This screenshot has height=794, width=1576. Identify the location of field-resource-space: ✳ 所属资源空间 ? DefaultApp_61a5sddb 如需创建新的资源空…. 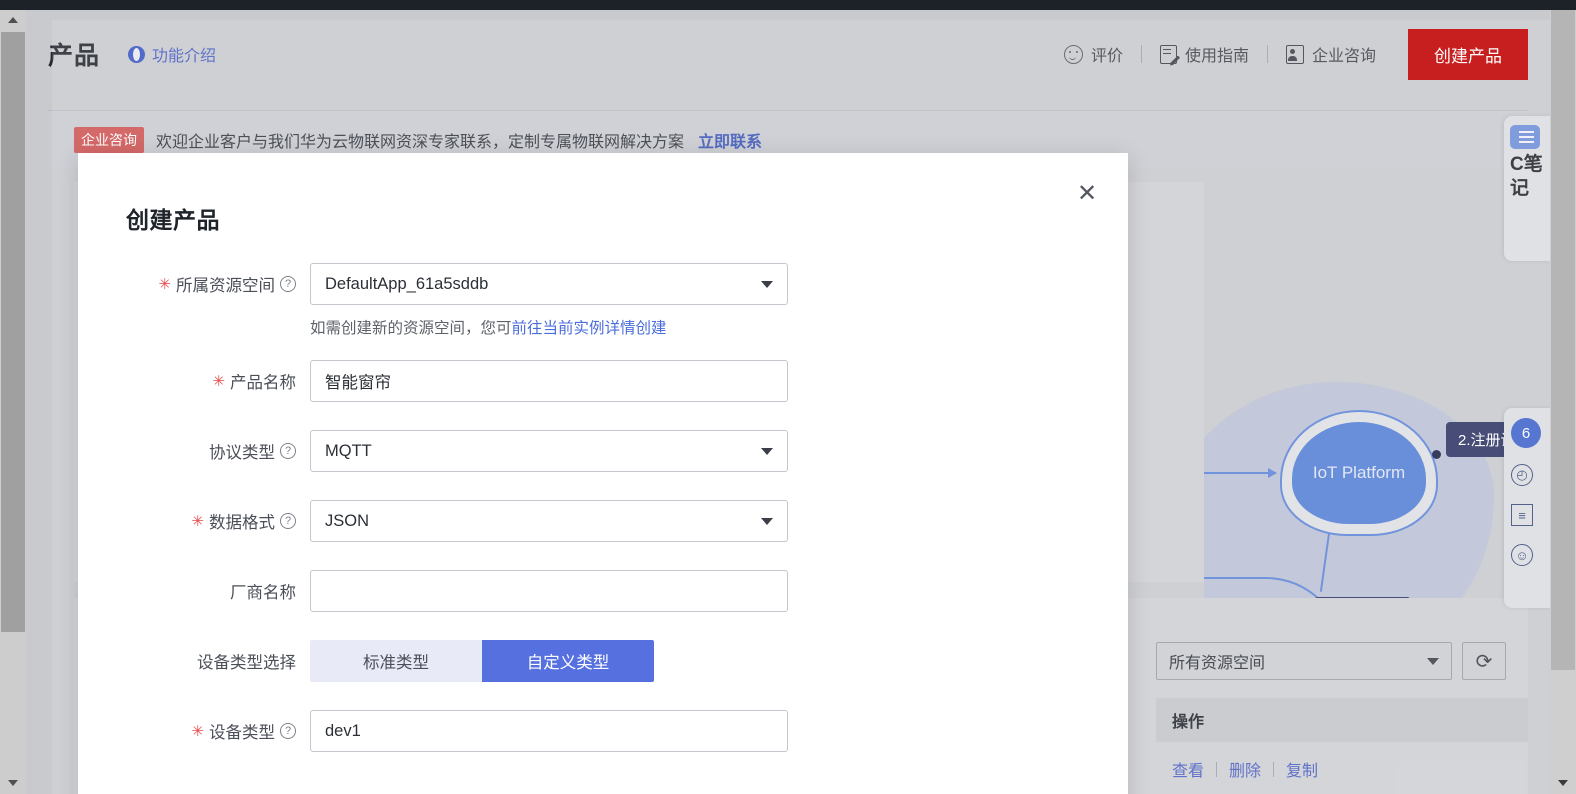
(603, 300).